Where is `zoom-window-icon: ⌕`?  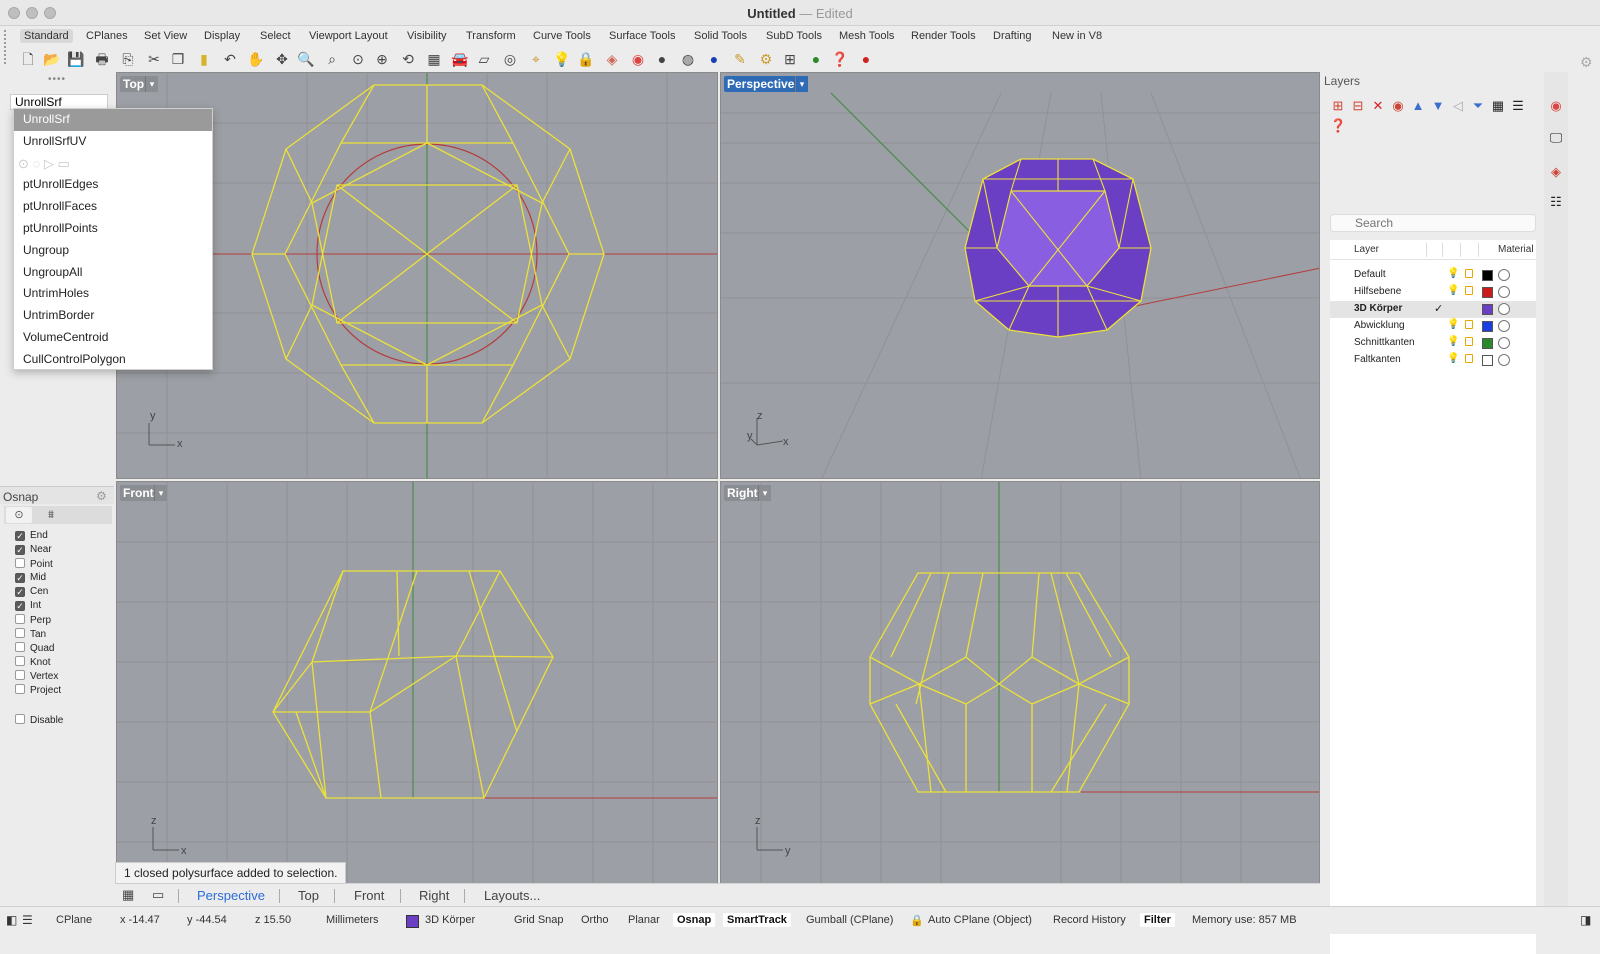 zoom-window-icon: ⌕ is located at coordinates (332, 59).